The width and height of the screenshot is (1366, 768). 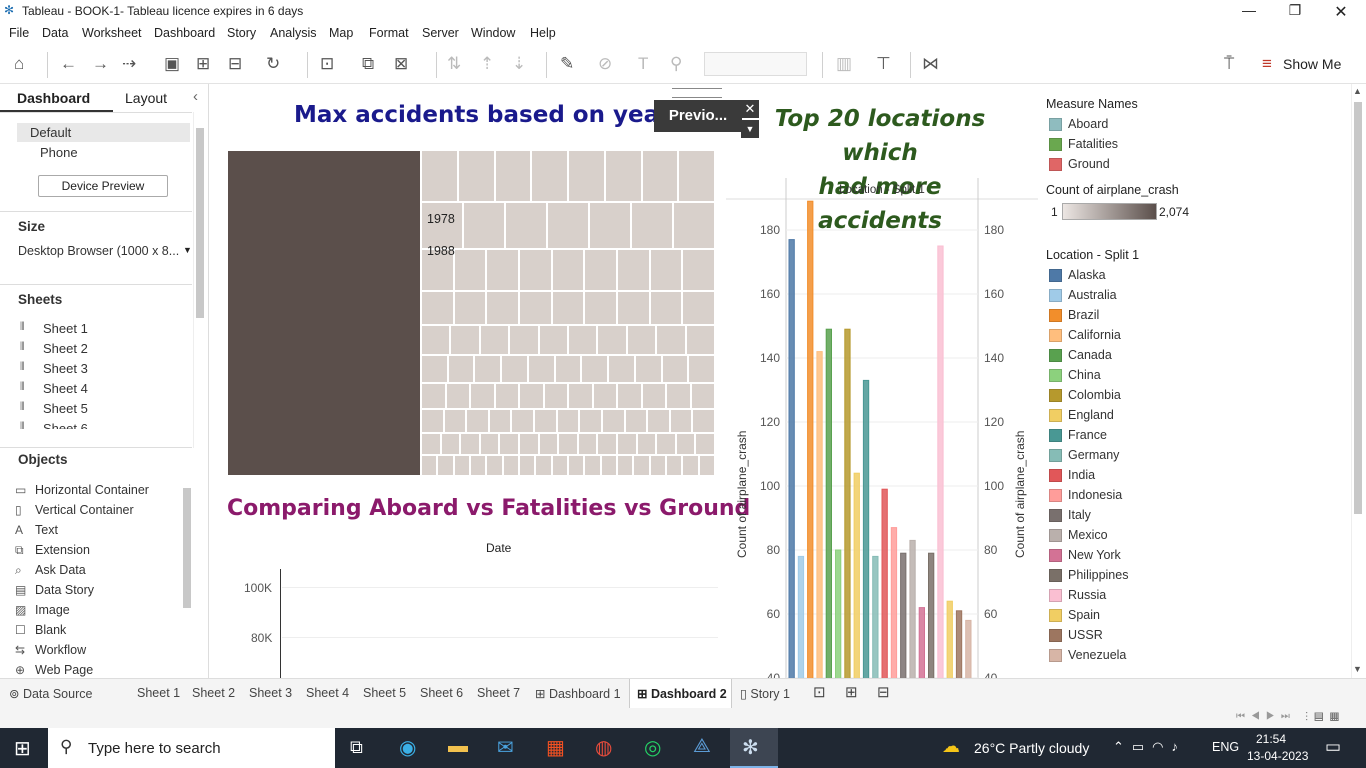 I want to click on location-legend-item: Mexico, so click(x=1121, y=536).